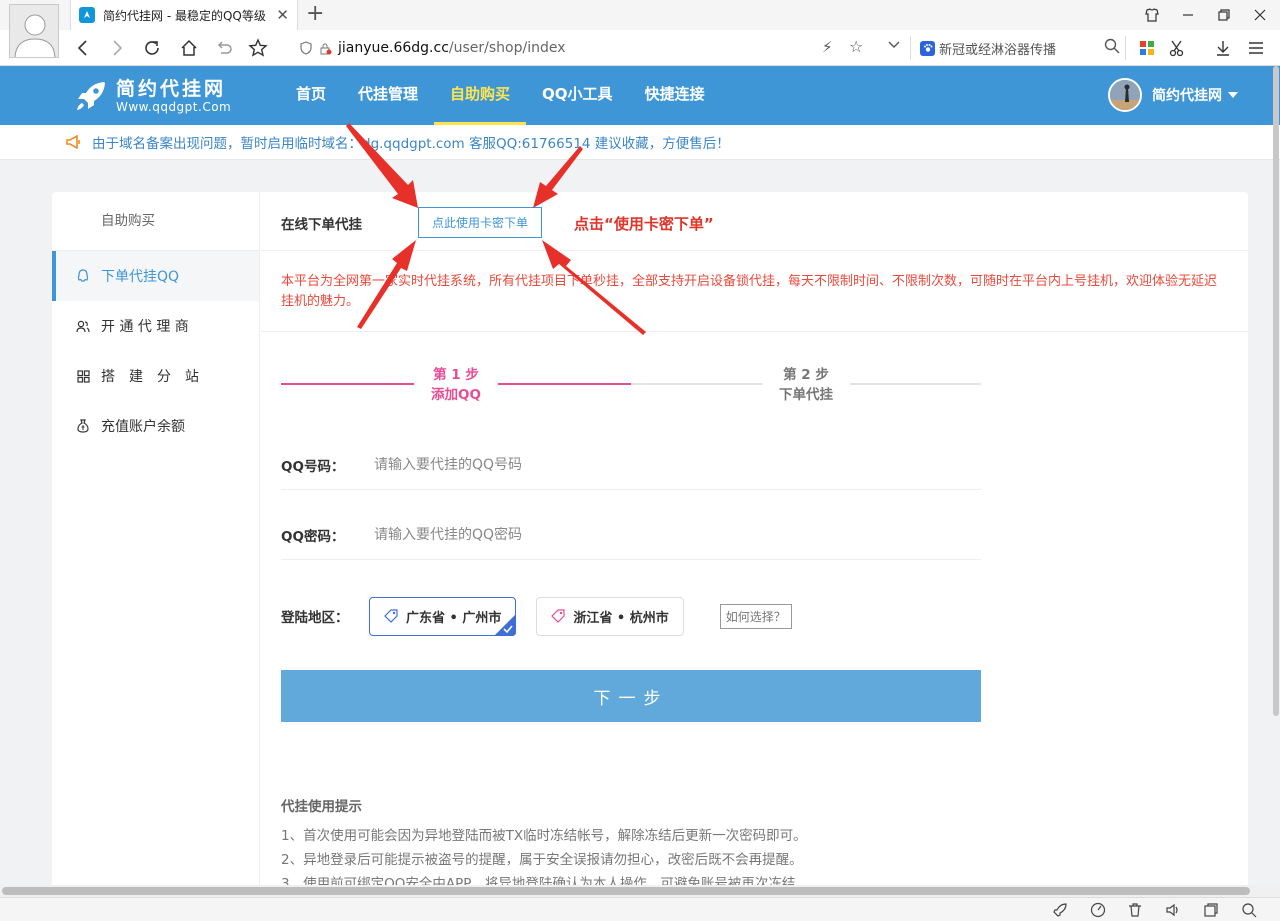 This screenshot has height=921, width=1280. I want to click on search-icon, so click(1112, 48).